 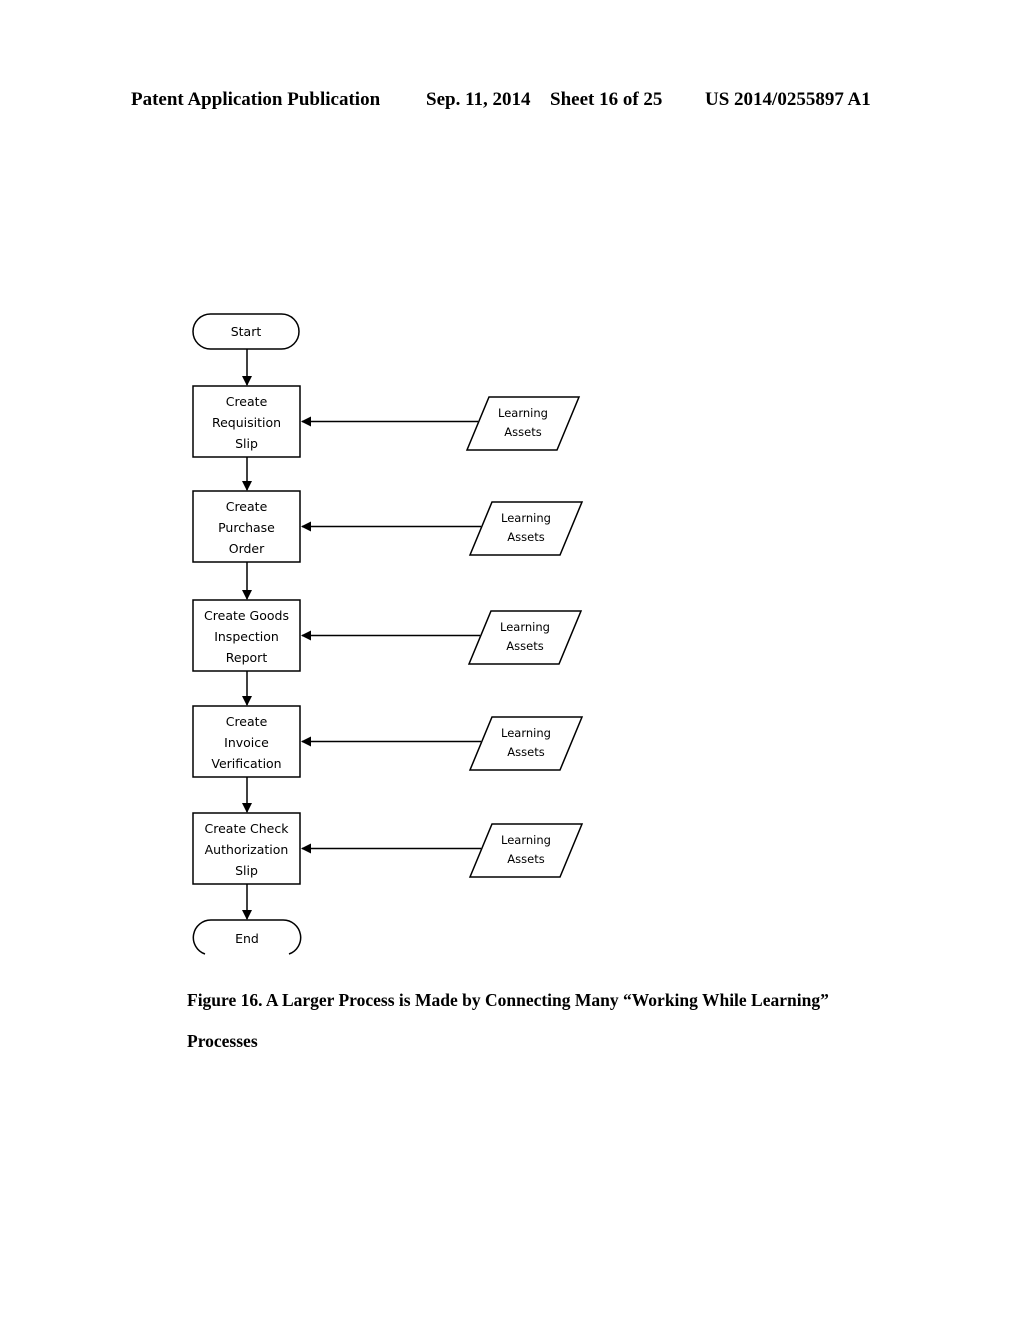 I want to click on process-step: Create Requisition Slip Learning Assets, so click(x=386, y=438).